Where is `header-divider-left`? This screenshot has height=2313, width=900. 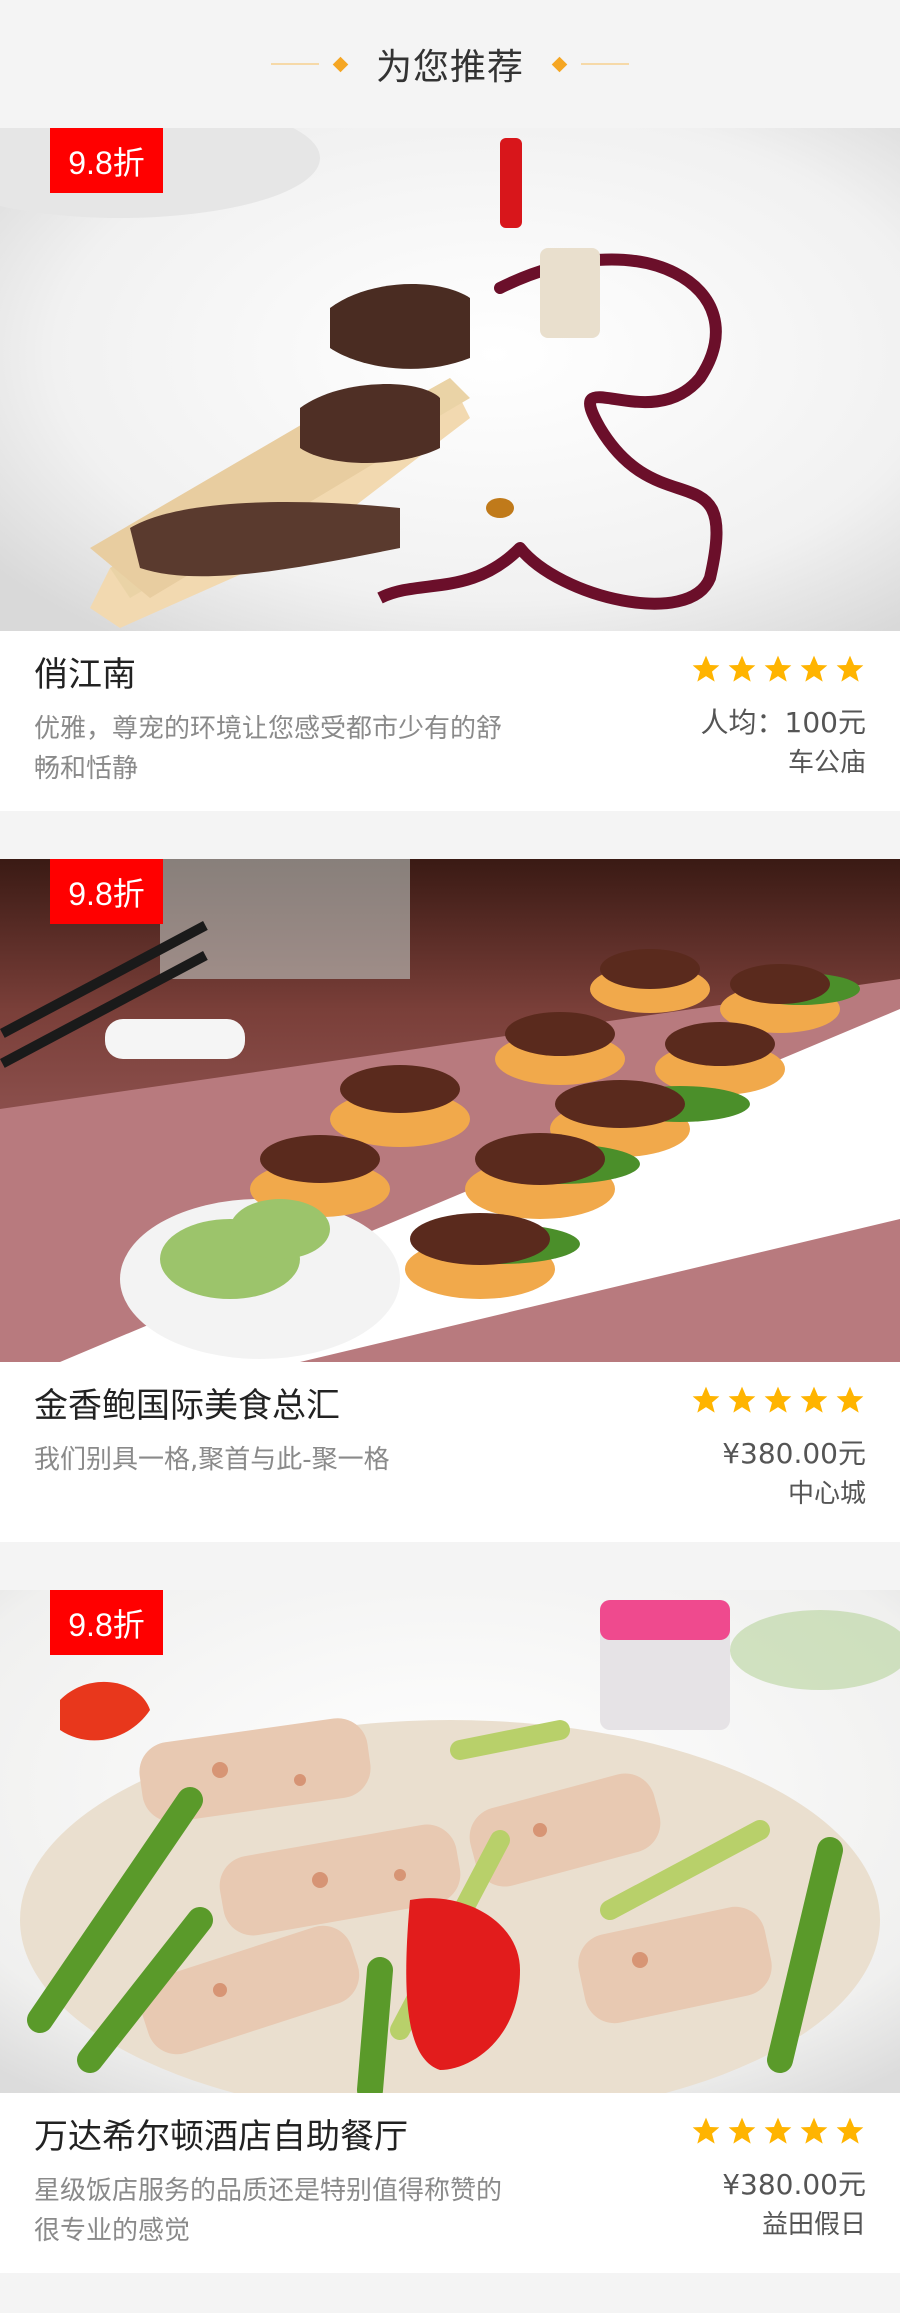
header-divider-left is located at coordinates (294, 64).